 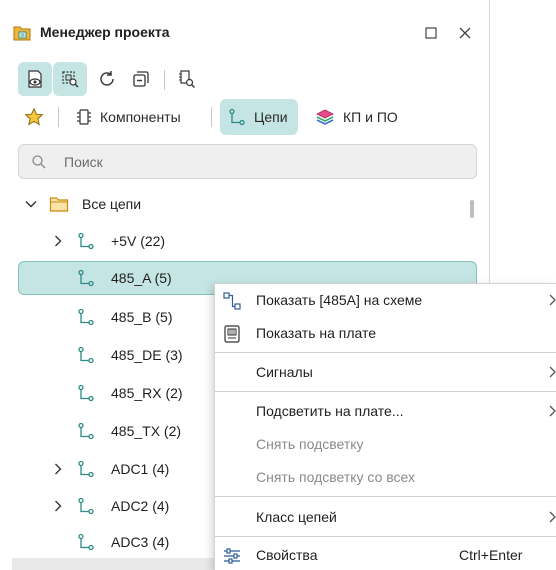 What do you see at coordinates (316, 333) in the screenshot?
I see `menu-item-label: Показать на плате` at bounding box center [316, 333].